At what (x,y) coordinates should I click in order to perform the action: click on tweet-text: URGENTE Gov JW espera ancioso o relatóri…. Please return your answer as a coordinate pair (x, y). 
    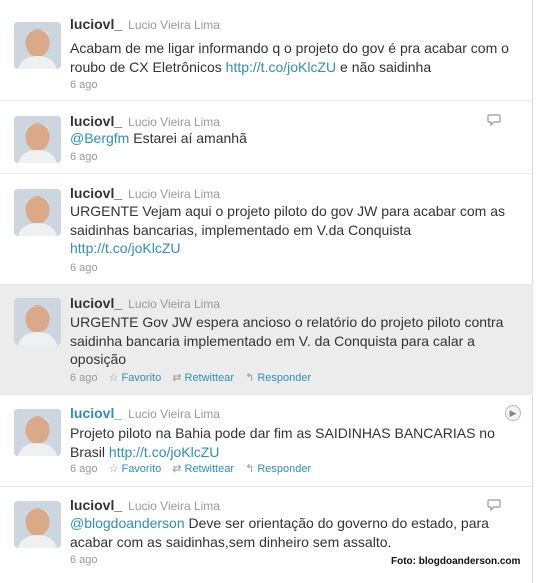
    Looking at the image, I should click on (292, 341).